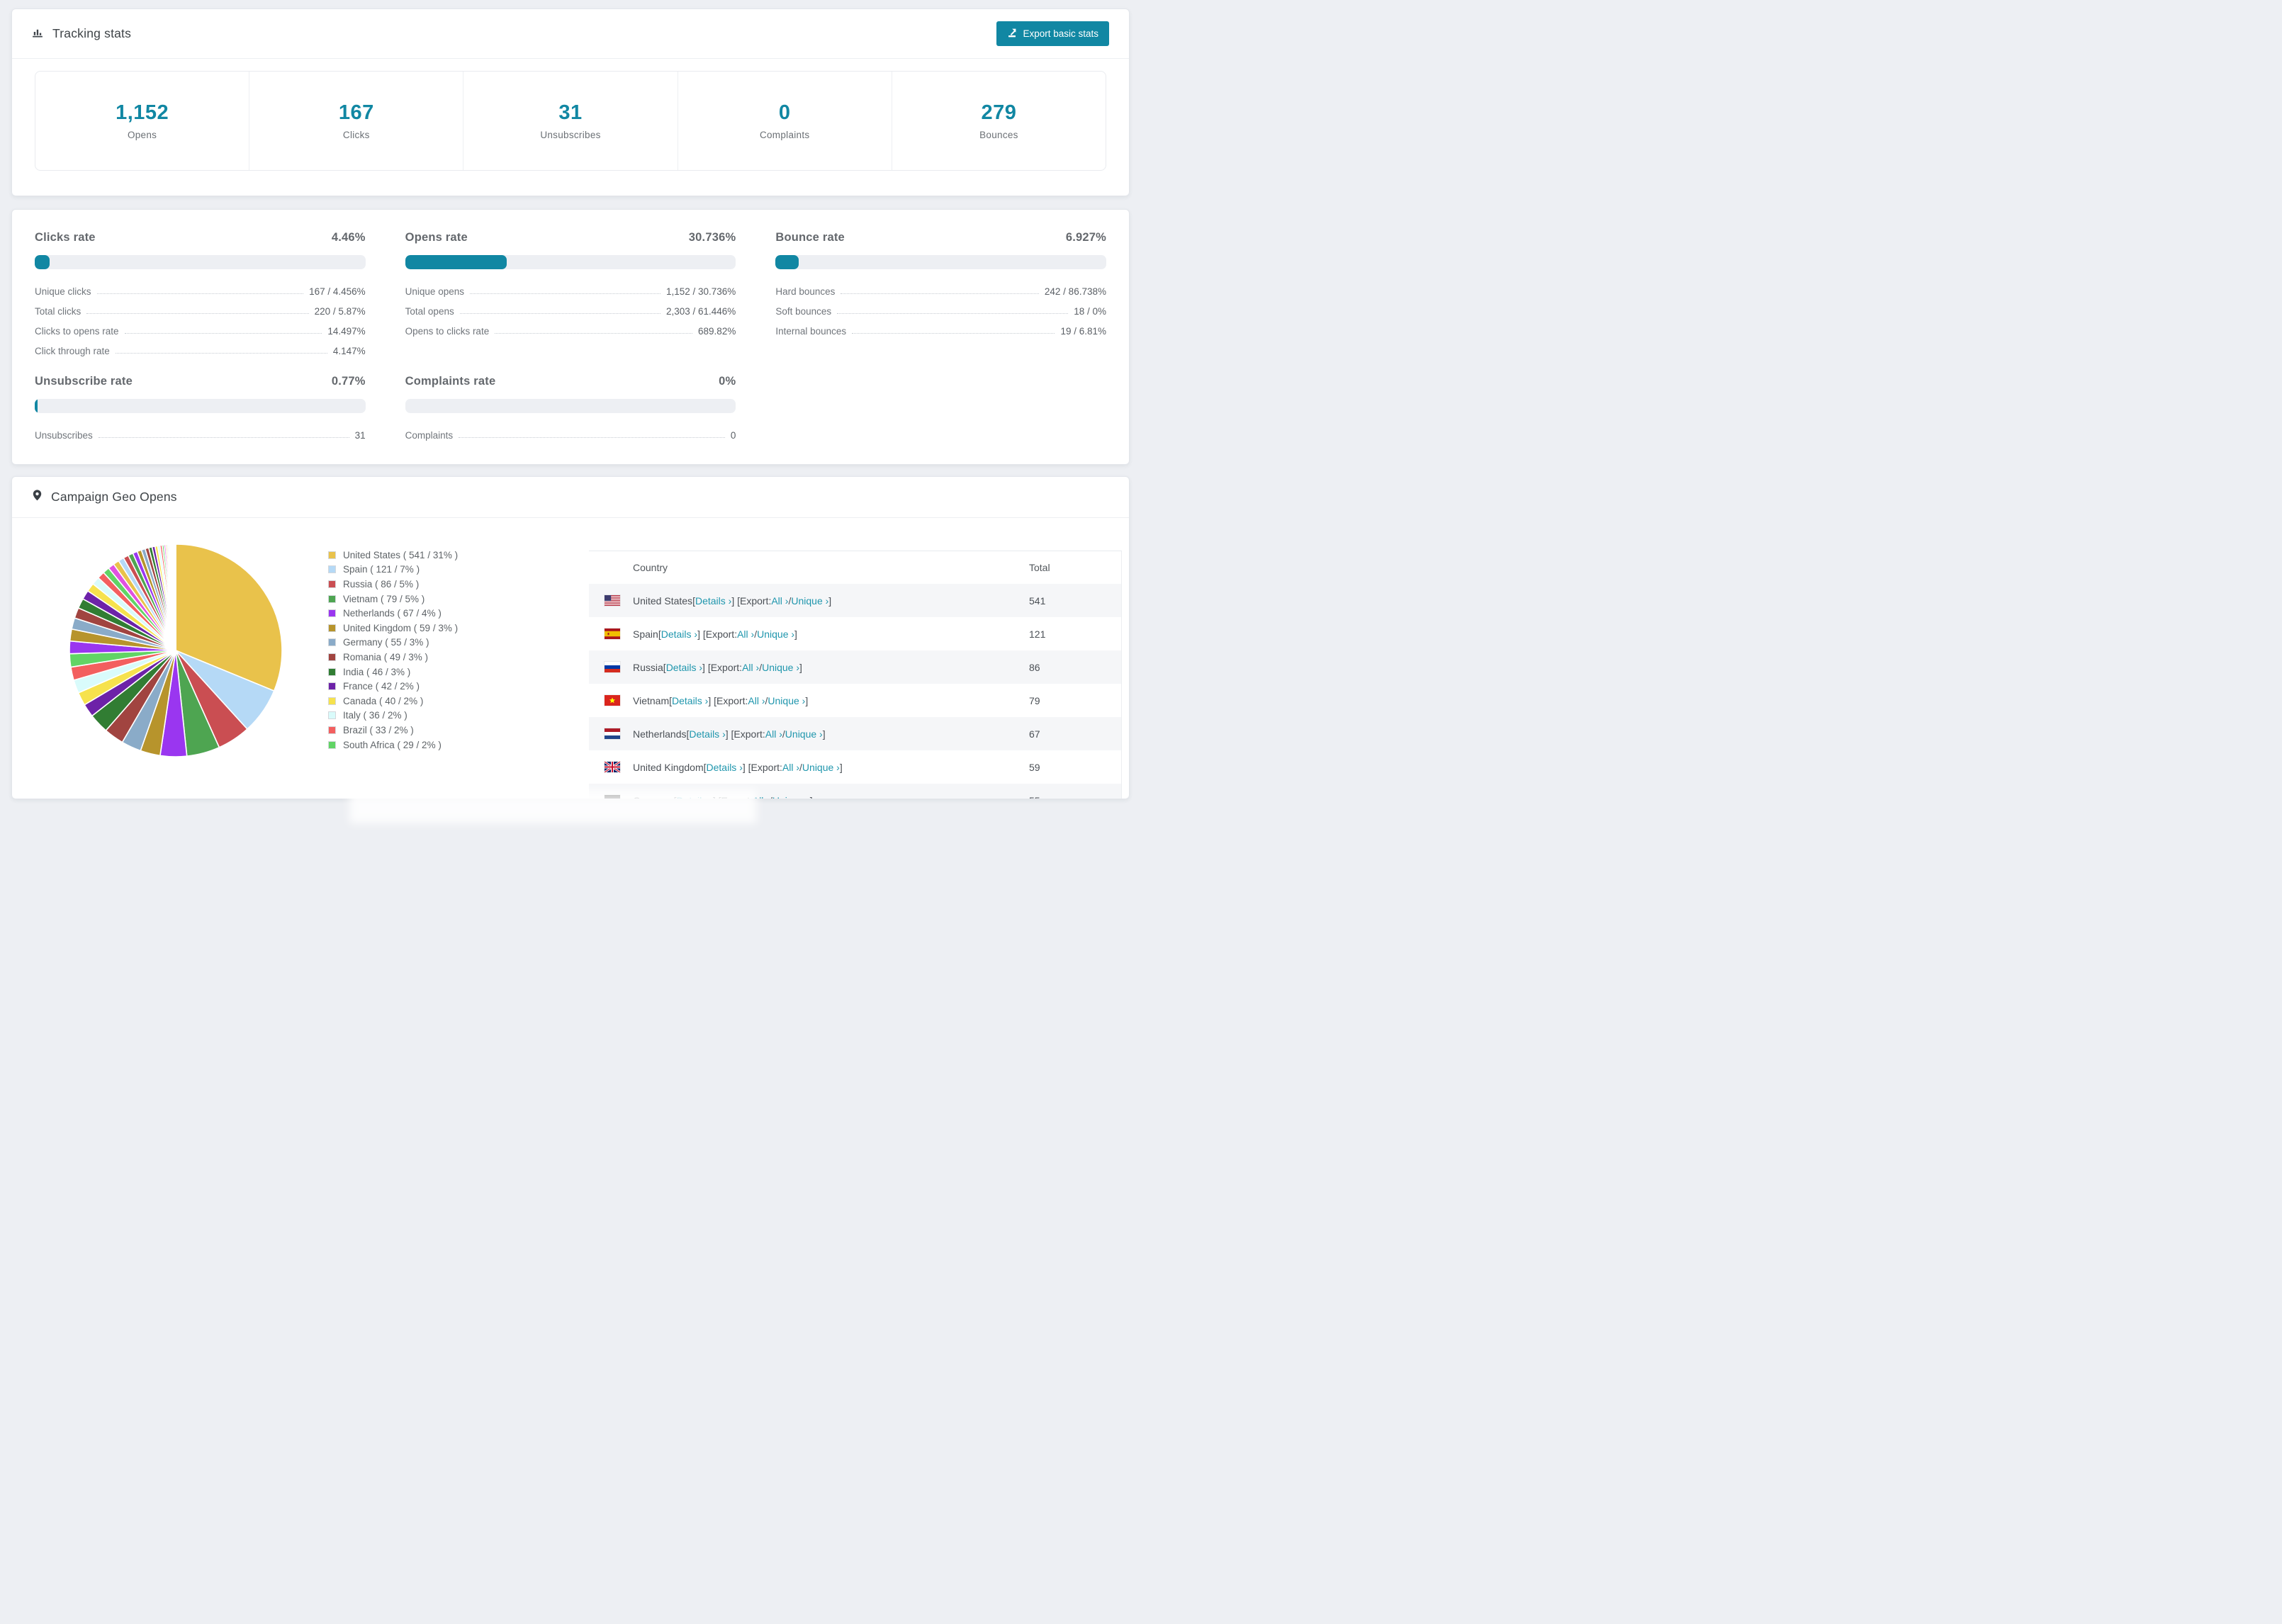 The image size is (2282, 1624). Describe the element at coordinates (806, 291) in the screenshot. I see `rate-row-label: Hard bounces` at that location.